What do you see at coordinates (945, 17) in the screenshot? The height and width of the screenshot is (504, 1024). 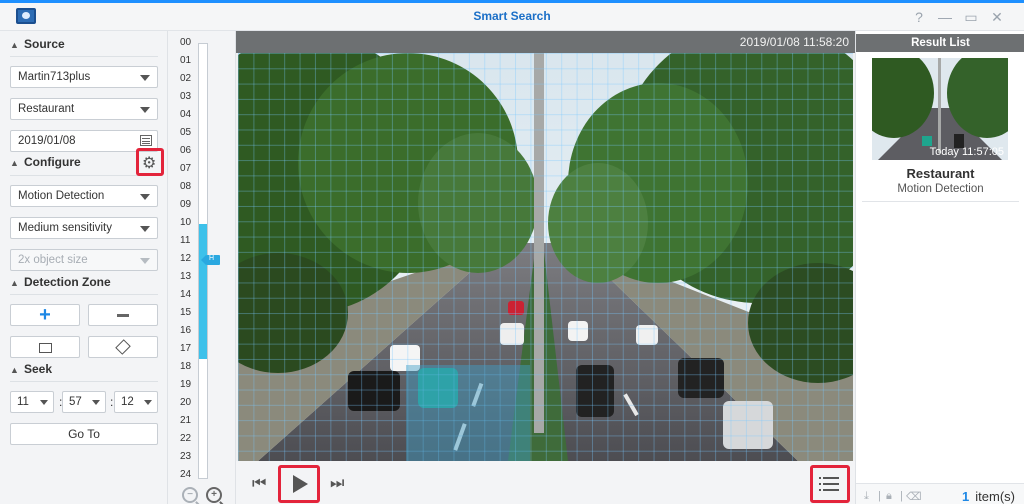 I see `minimize-icon: —` at bounding box center [945, 17].